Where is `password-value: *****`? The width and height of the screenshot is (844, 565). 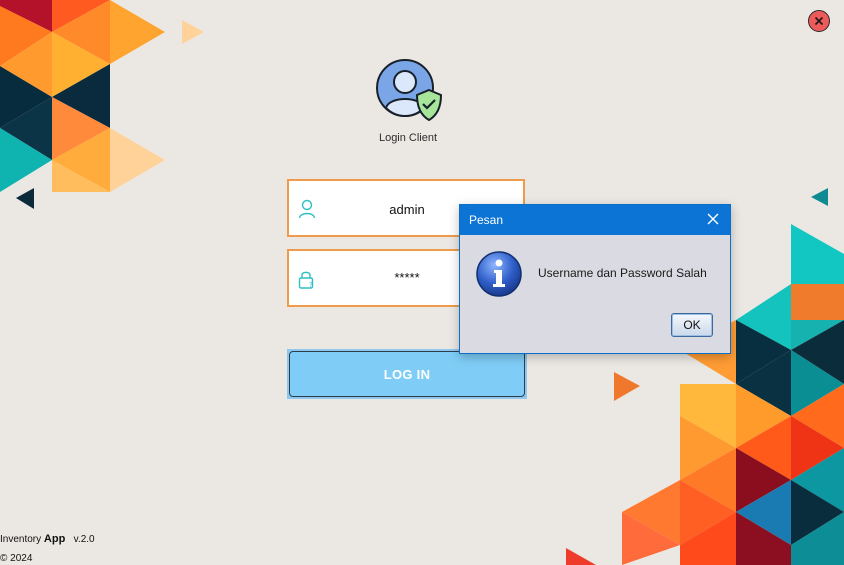 password-value: ***** is located at coordinates (407, 277).